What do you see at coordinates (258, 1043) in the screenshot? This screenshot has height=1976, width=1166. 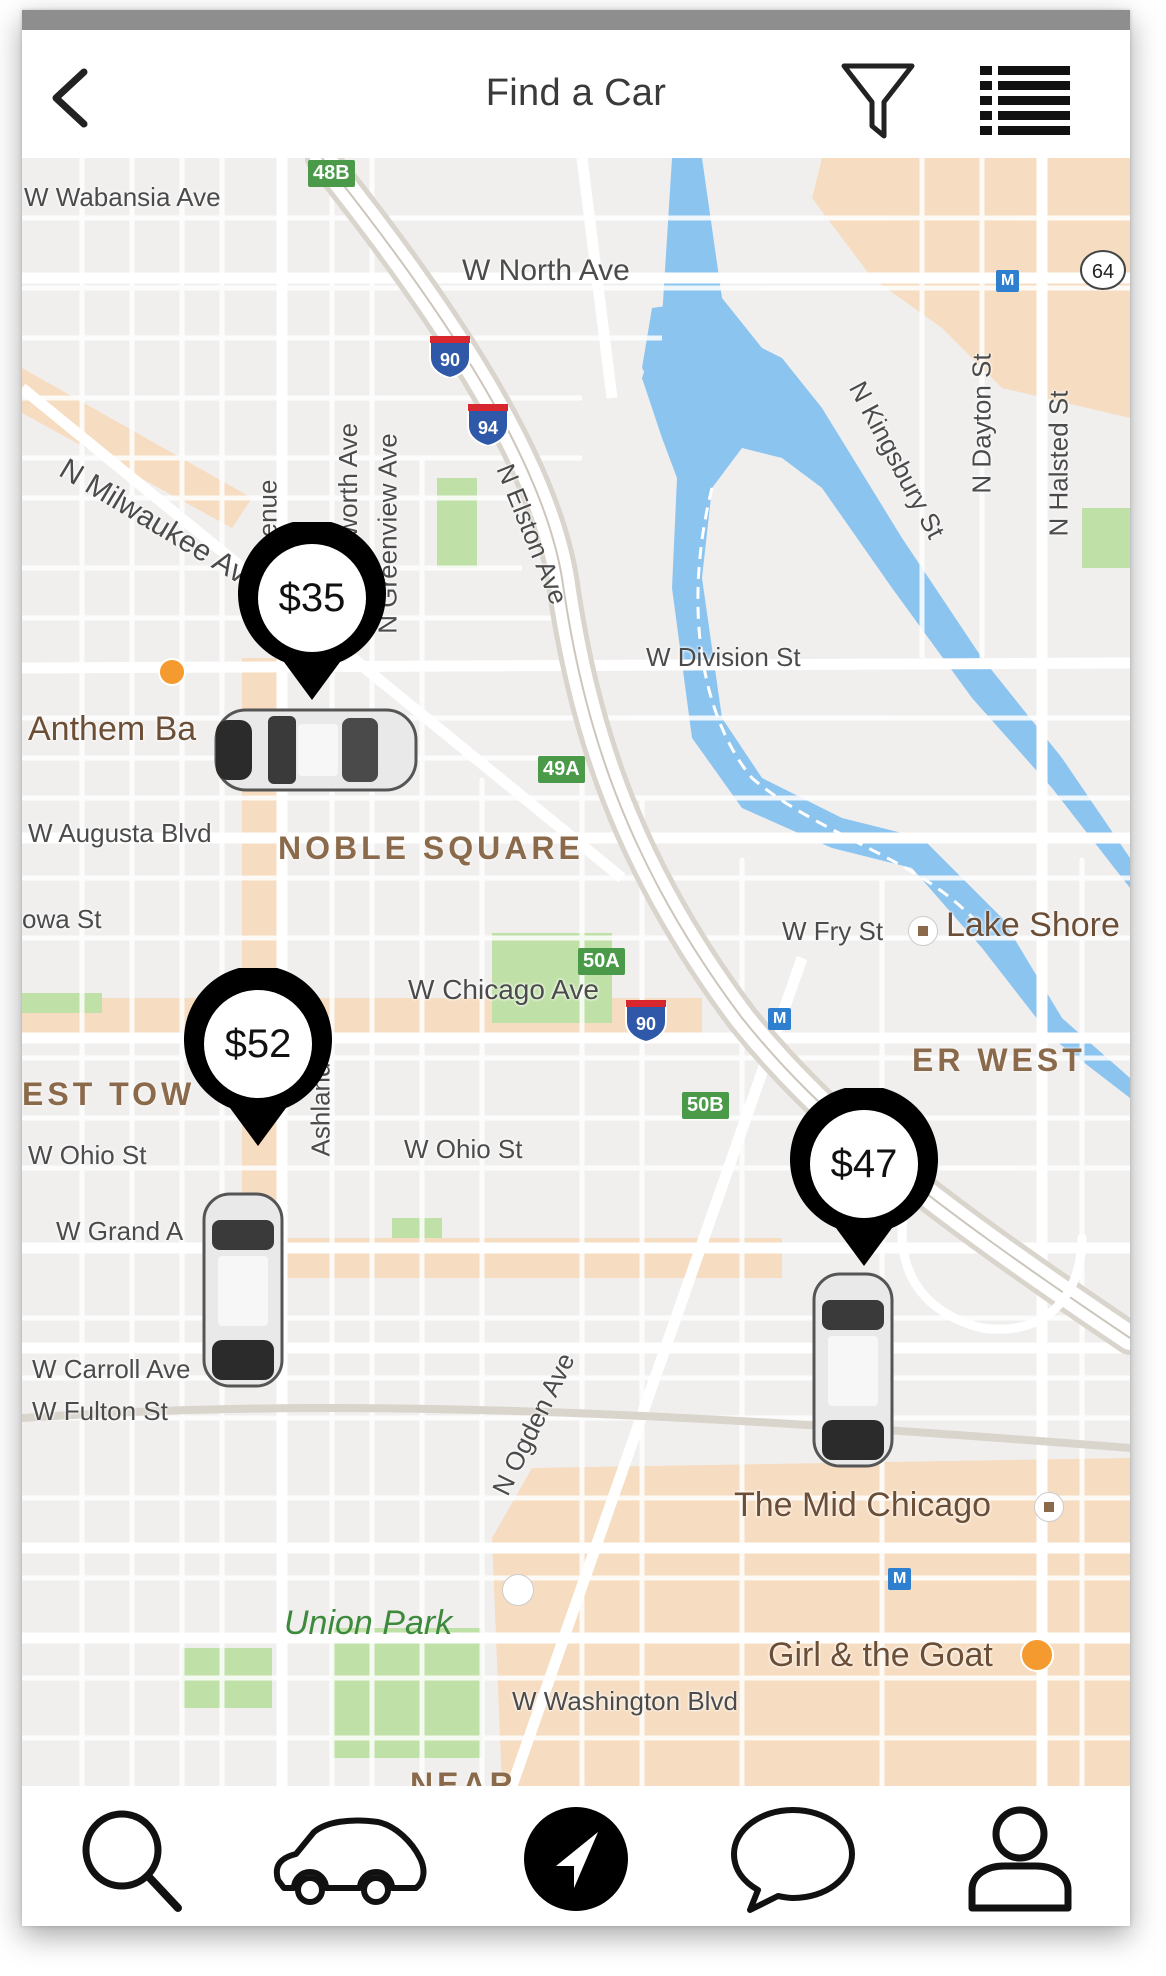 I see `price-label: $52` at bounding box center [258, 1043].